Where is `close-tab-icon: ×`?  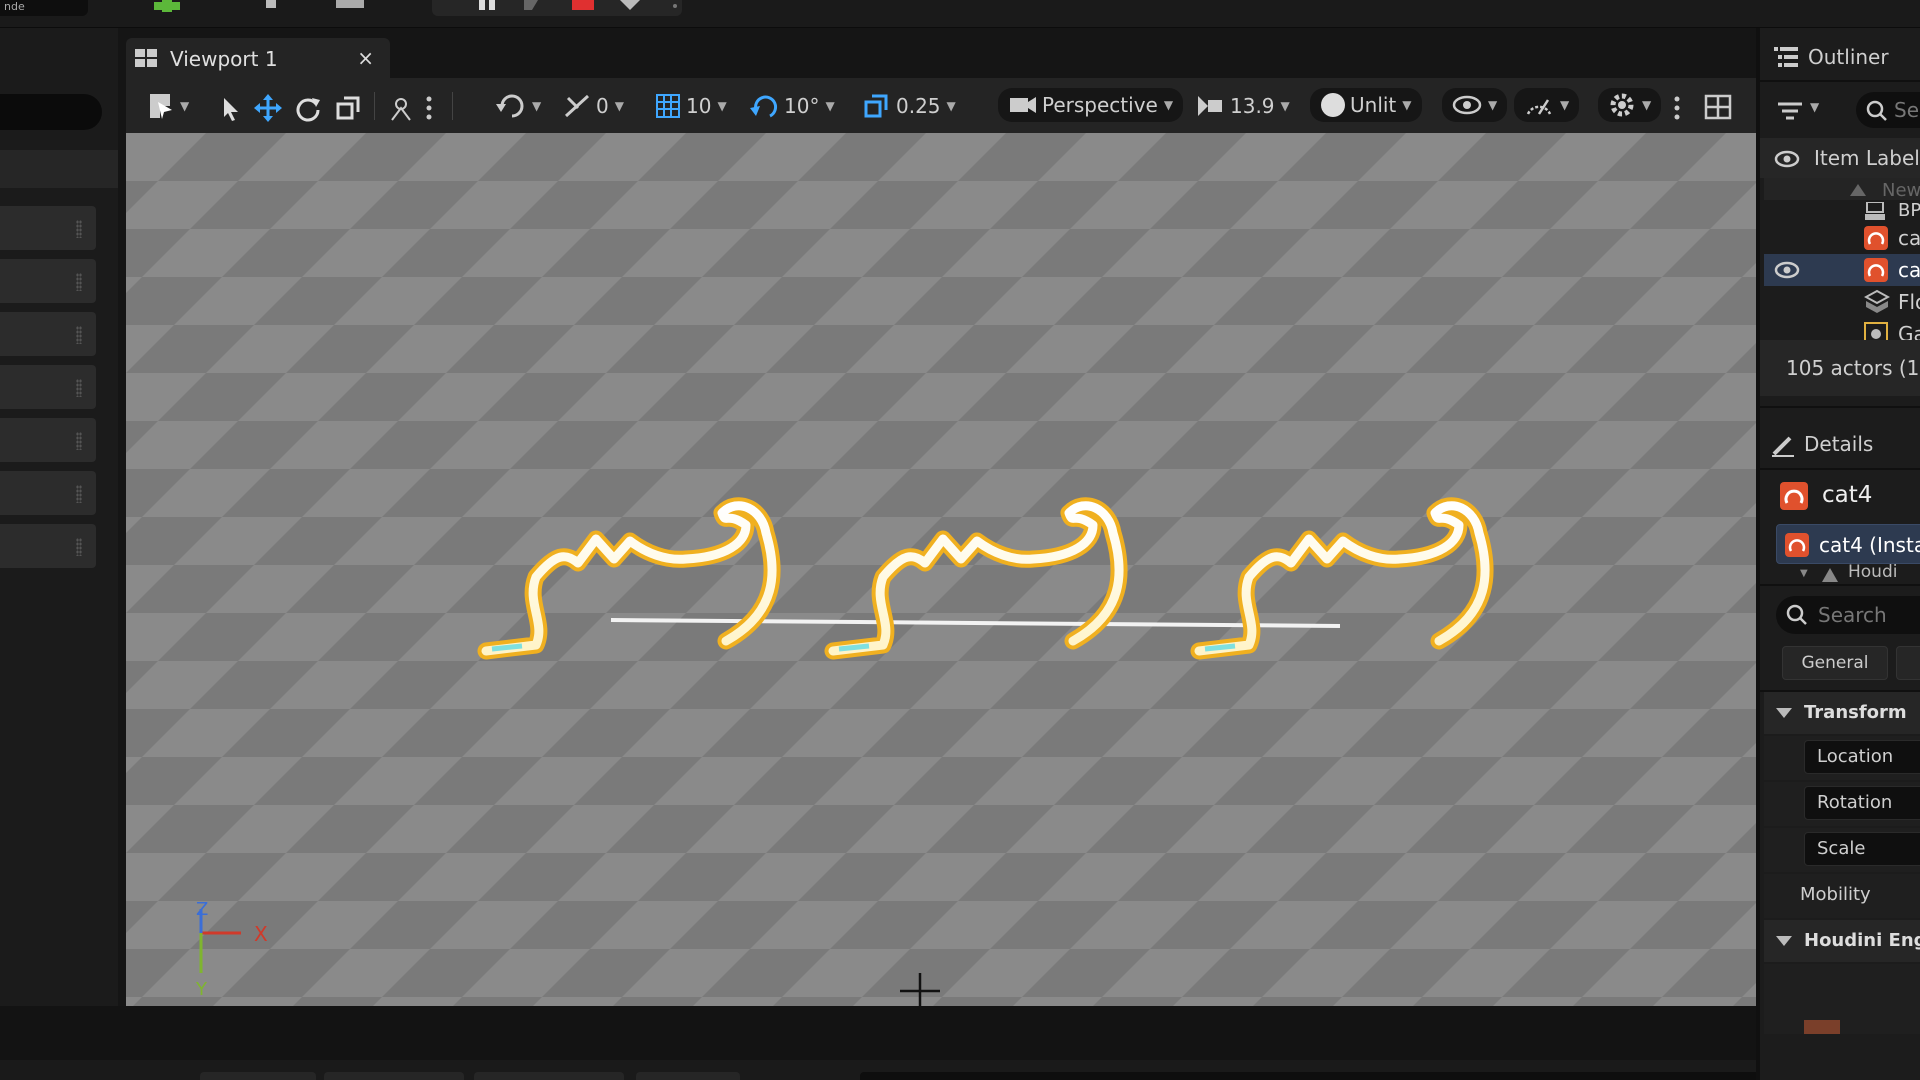
close-tab-icon: × is located at coordinates (365, 58).